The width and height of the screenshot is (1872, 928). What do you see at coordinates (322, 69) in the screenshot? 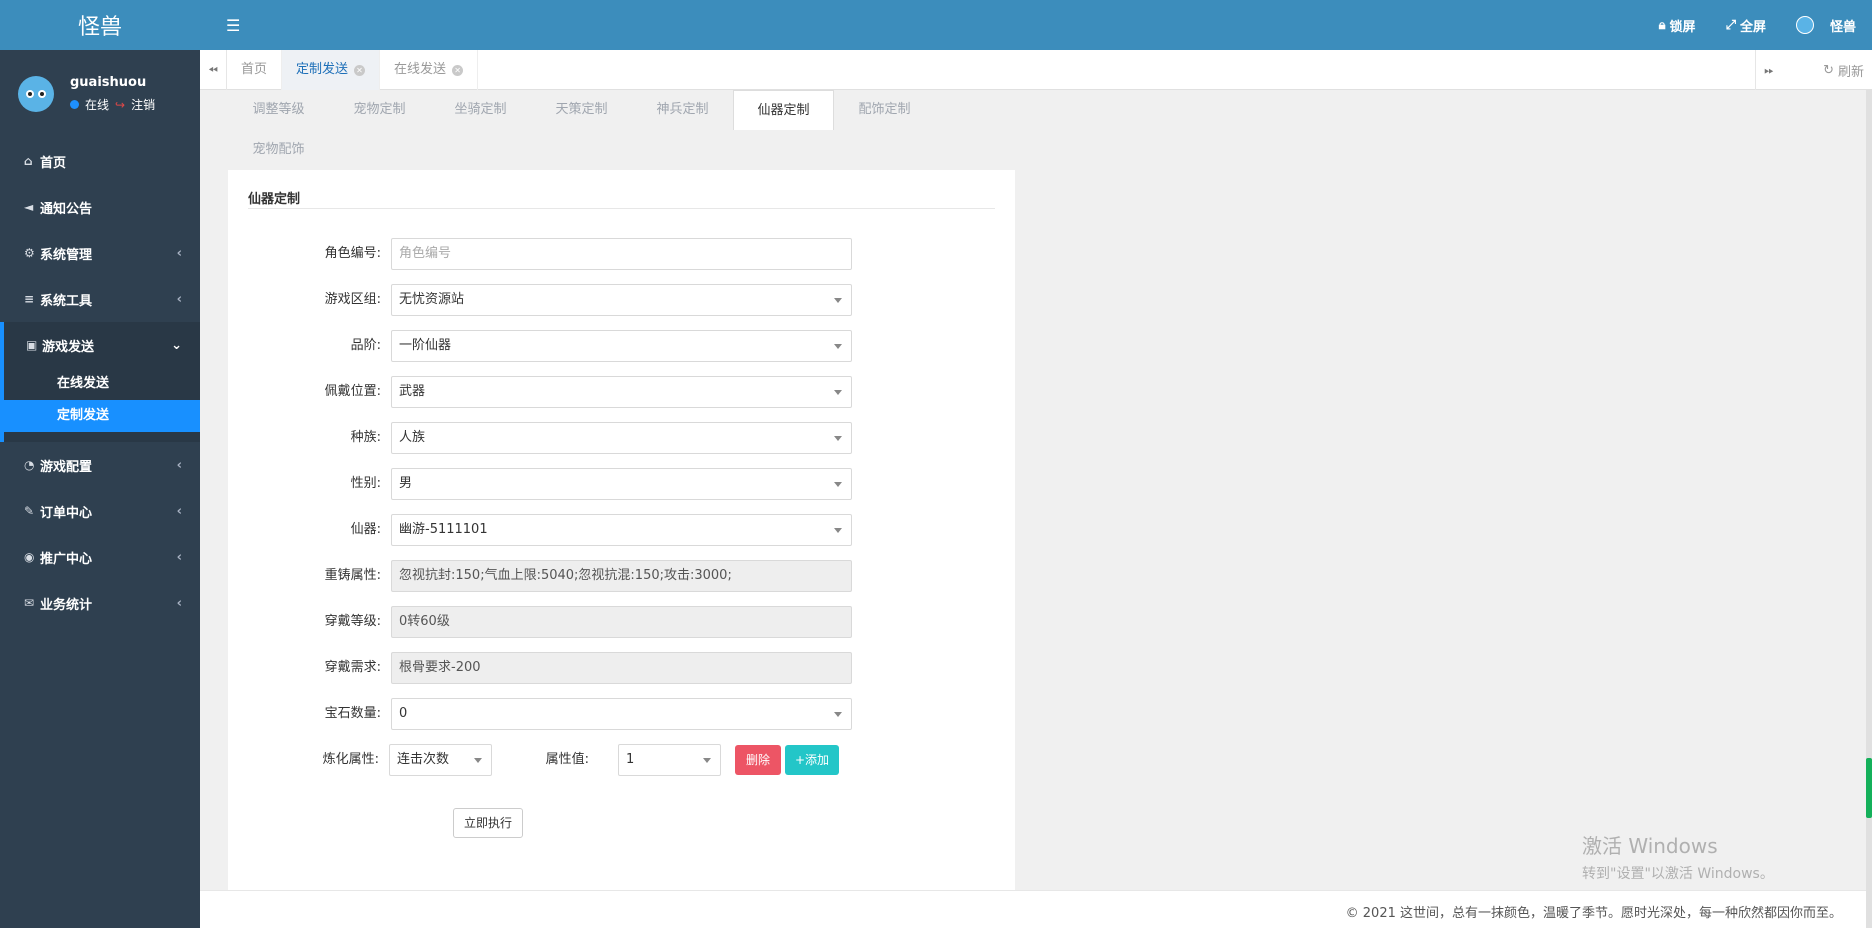
I see `tab-label: 定制发送` at bounding box center [322, 69].